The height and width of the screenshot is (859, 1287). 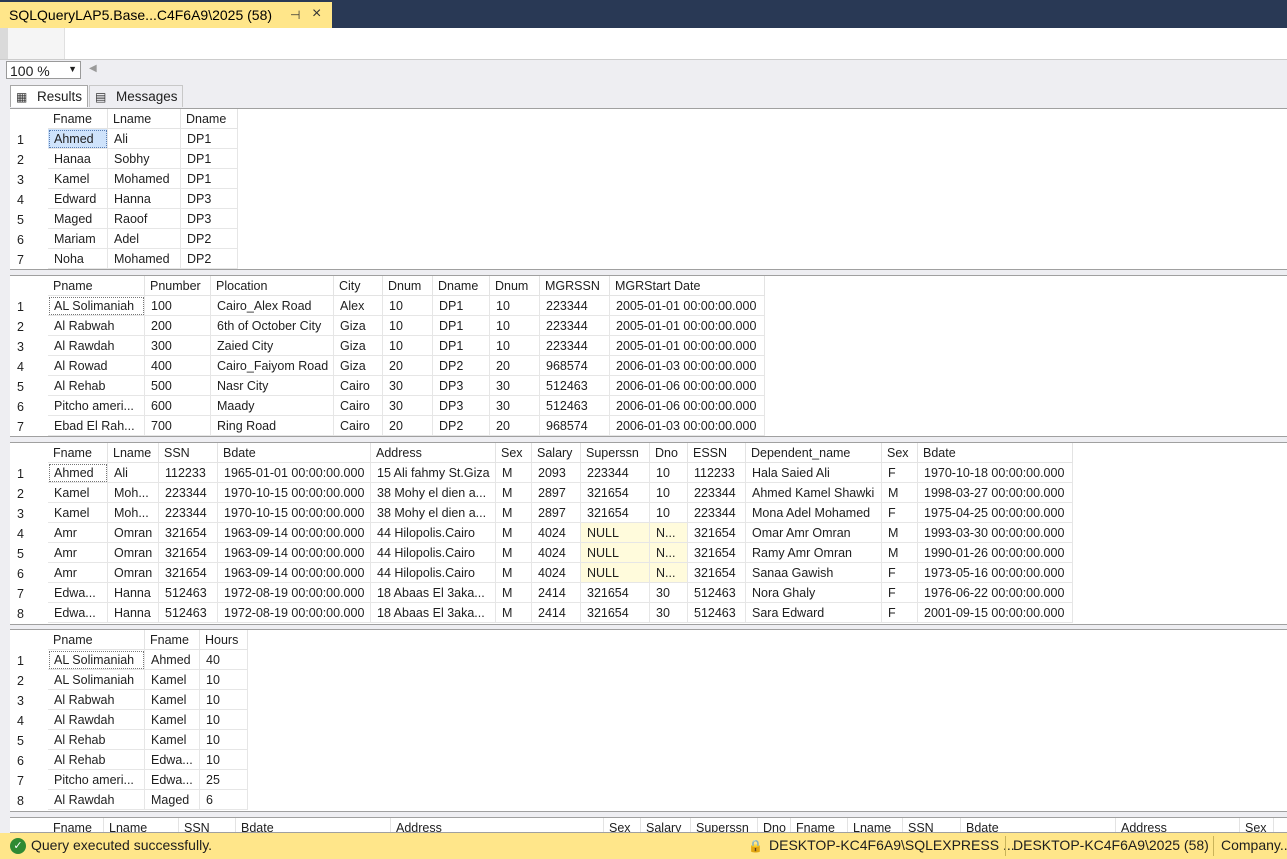 What do you see at coordinates (172, 740) in the screenshot?
I see `table-cell: Kamel` at bounding box center [172, 740].